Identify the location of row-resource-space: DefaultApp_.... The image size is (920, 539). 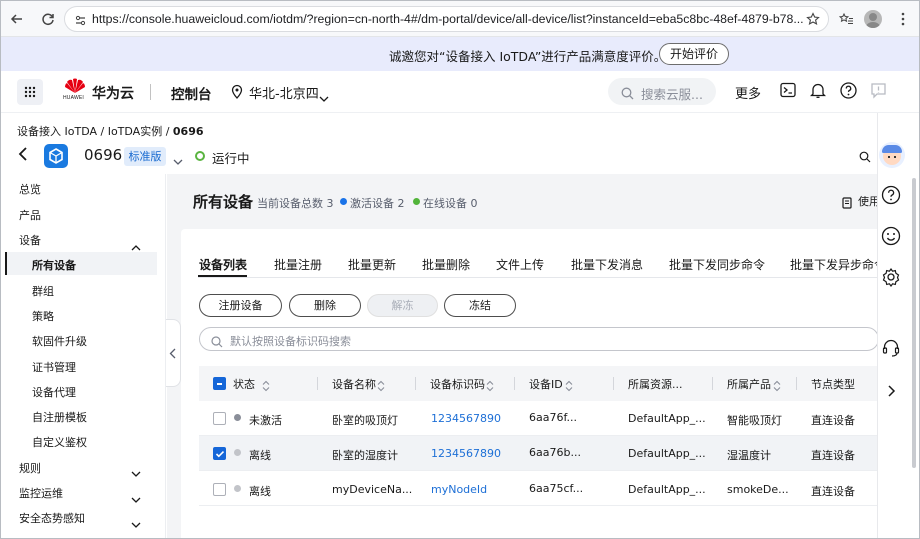
(667, 489).